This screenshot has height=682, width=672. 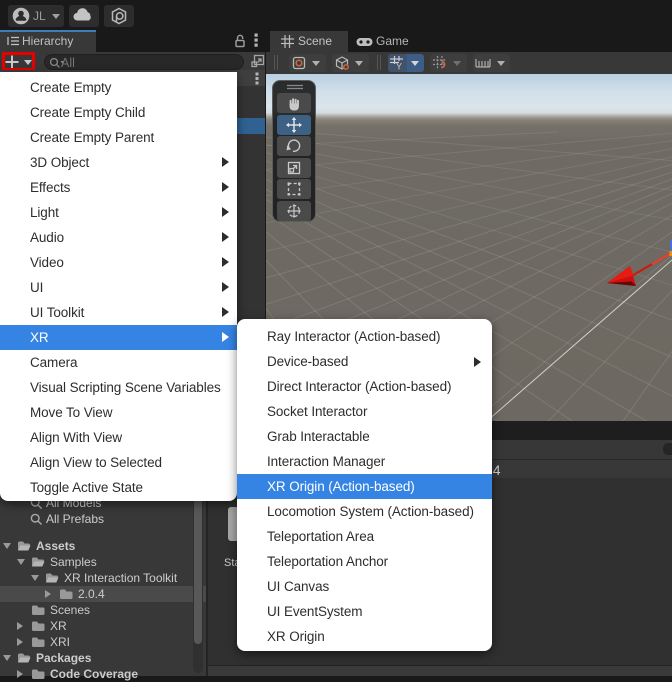 I want to click on svg-text: Y, so click(x=399, y=66).